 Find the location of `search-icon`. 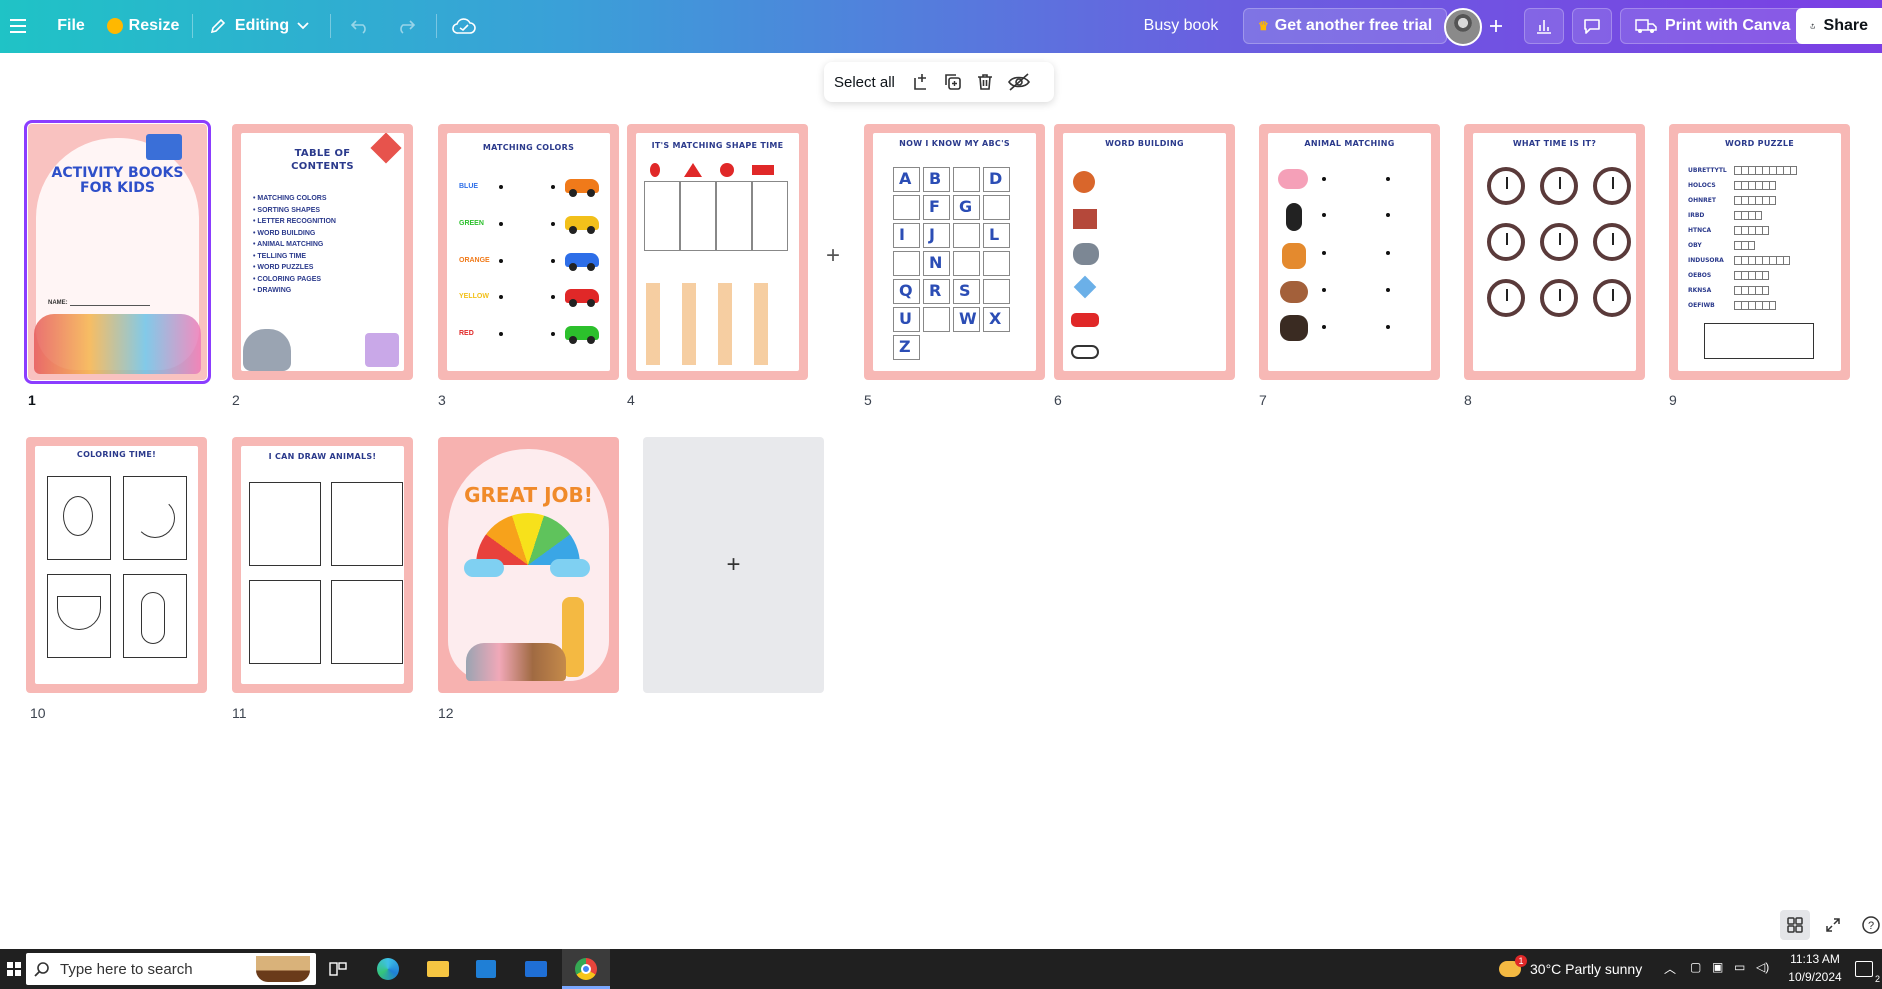

search-icon is located at coordinates (41, 969).